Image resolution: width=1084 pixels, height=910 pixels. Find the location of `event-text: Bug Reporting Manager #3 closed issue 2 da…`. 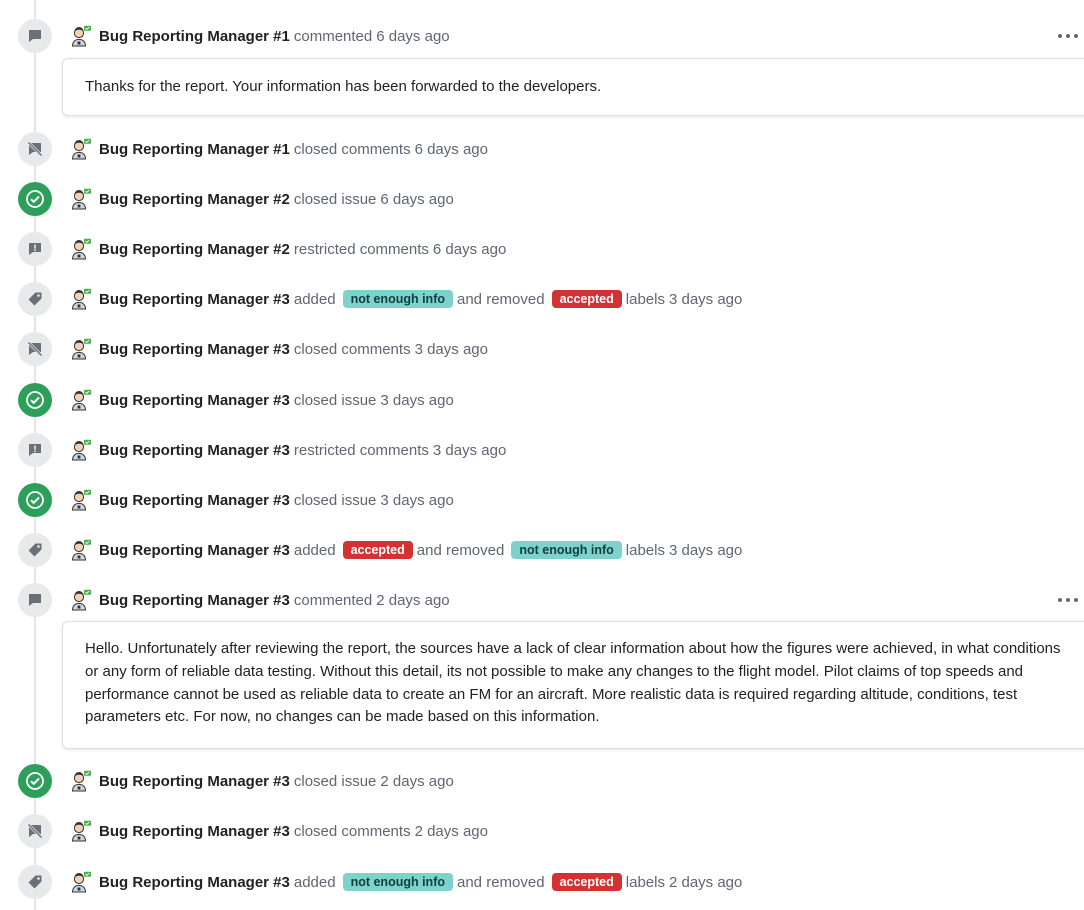

event-text: Bug Reporting Manager #3 closed issue 2 da… is located at coordinates (262, 781).